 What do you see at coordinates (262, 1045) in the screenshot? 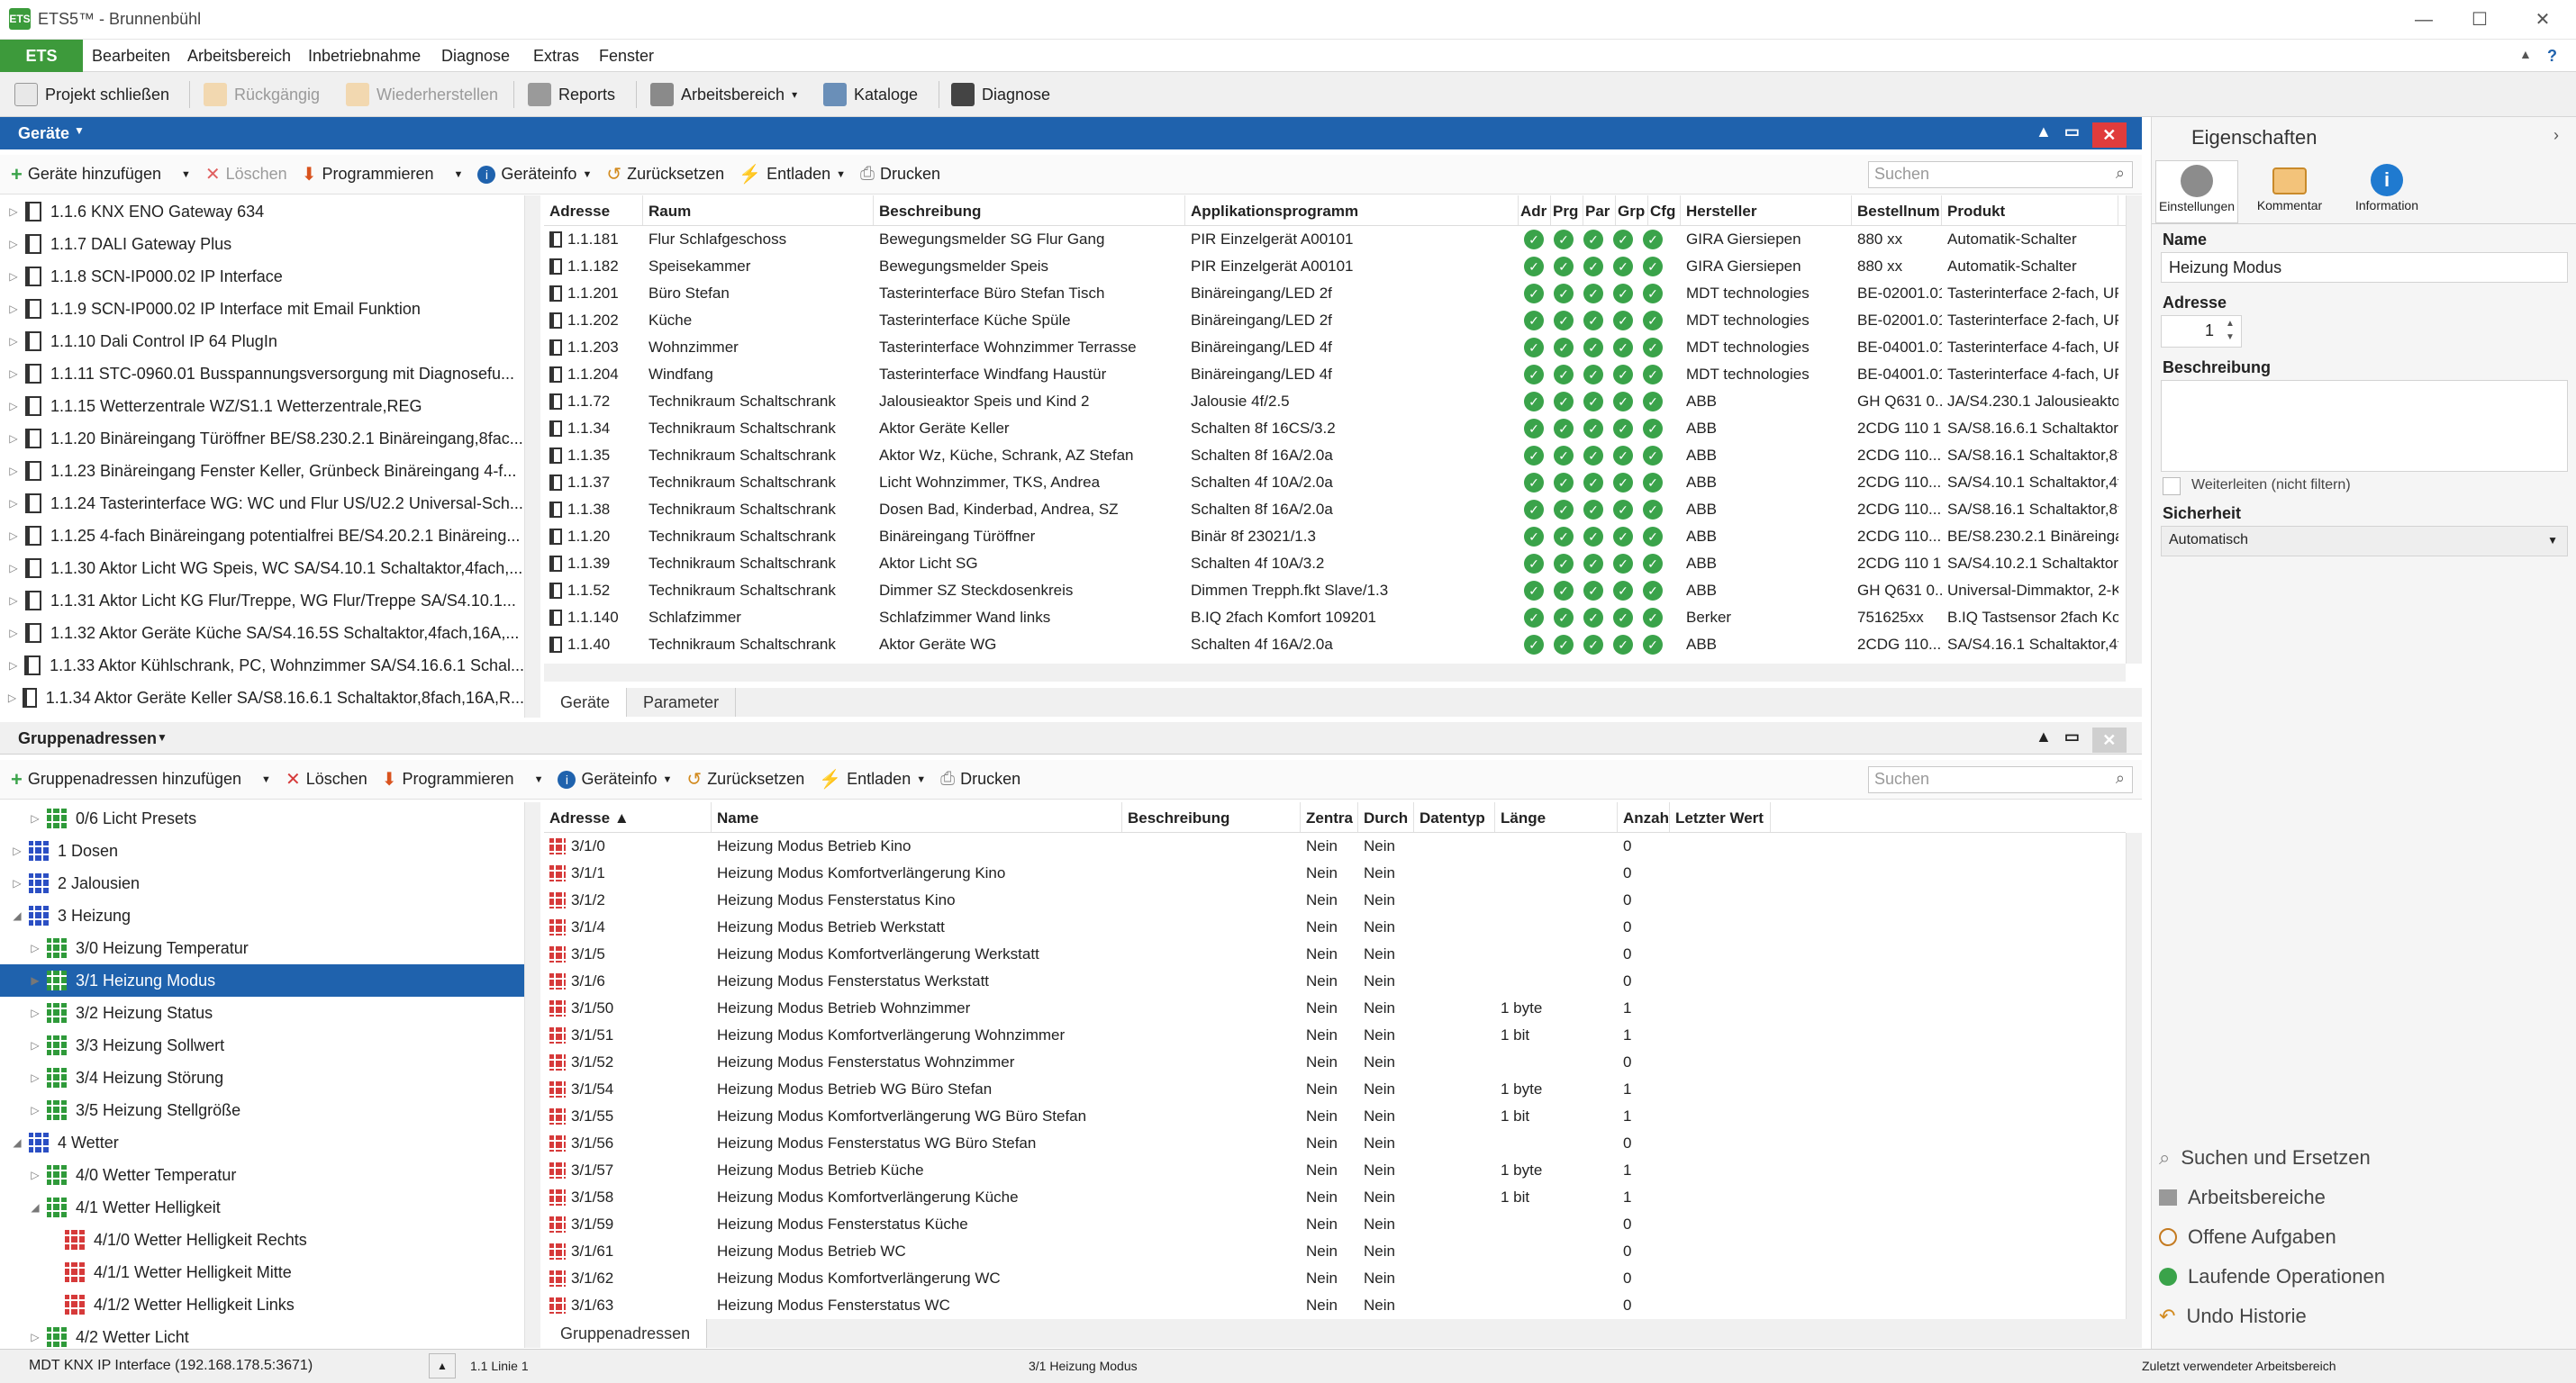
I see `ga-tree-item: ▷ 3/3 Heizung Sollwert` at bounding box center [262, 1045].